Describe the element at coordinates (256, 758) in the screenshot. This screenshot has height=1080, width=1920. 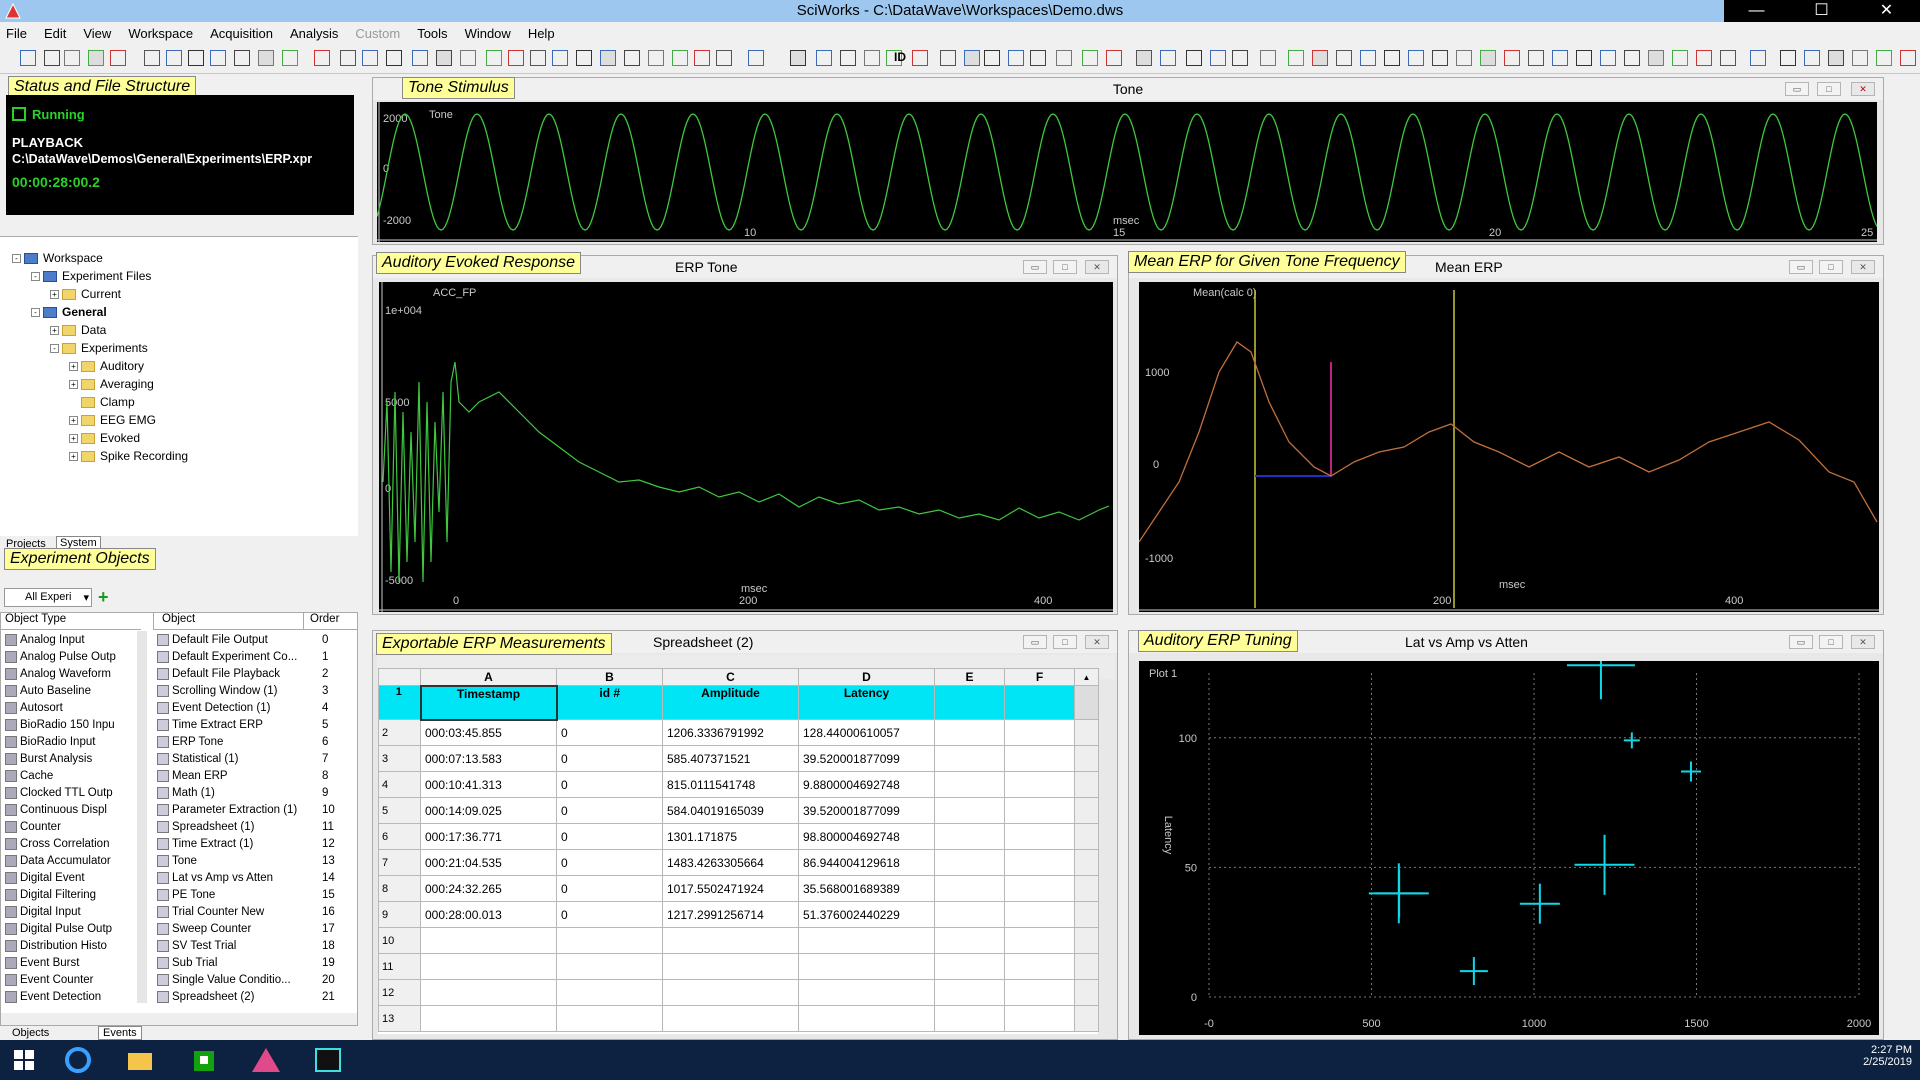
I see `object-item: Statistical (1) 7` at that location.